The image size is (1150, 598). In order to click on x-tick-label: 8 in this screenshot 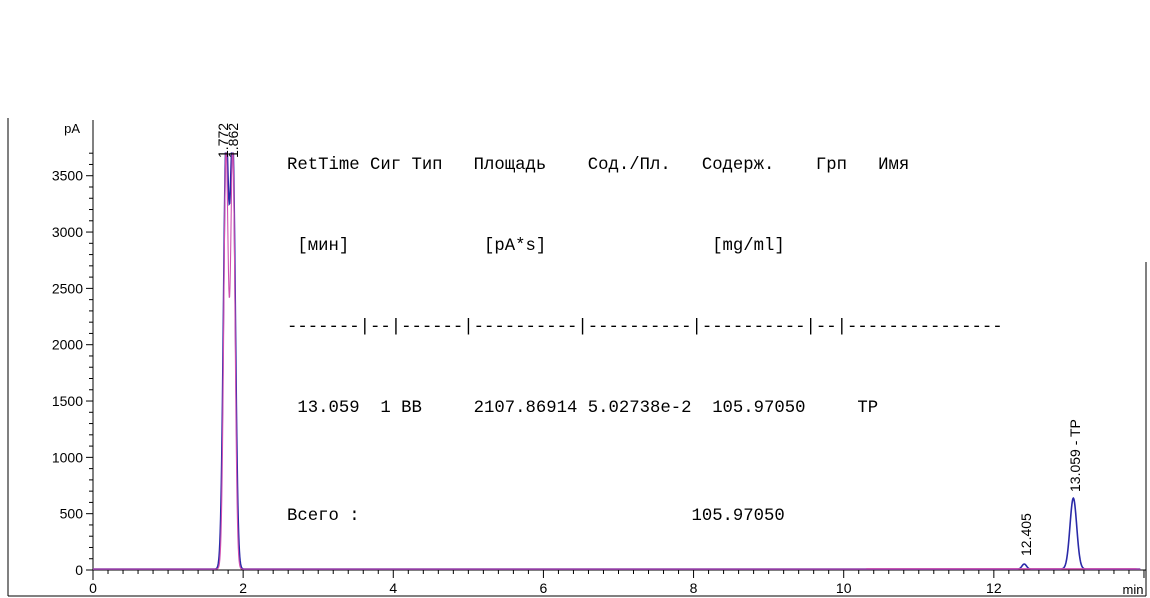, I will do `click(694, 588)`.